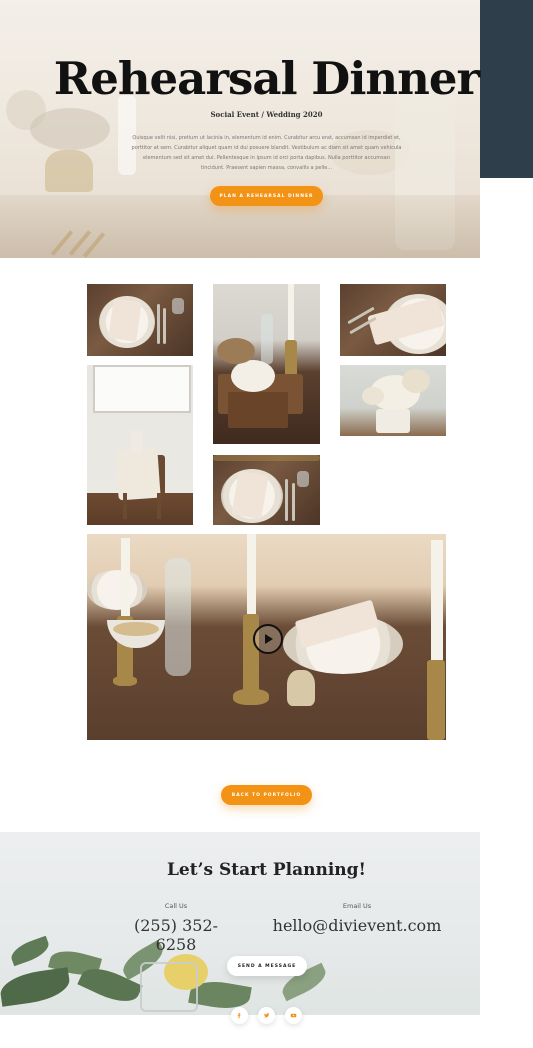 The height and width of the screenshot is (1048, 533). I want to click on facebook-icon, so click(239, 1016).